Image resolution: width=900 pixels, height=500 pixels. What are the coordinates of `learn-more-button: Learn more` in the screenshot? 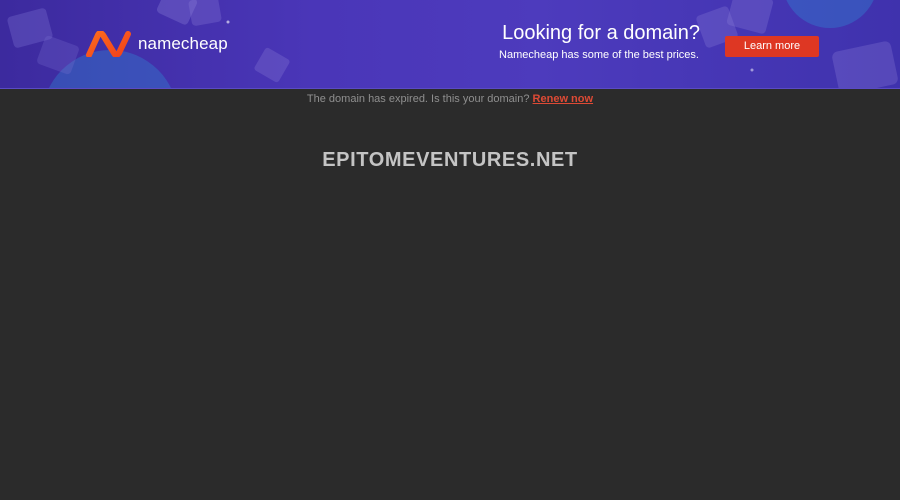 It's located at (772, 46).